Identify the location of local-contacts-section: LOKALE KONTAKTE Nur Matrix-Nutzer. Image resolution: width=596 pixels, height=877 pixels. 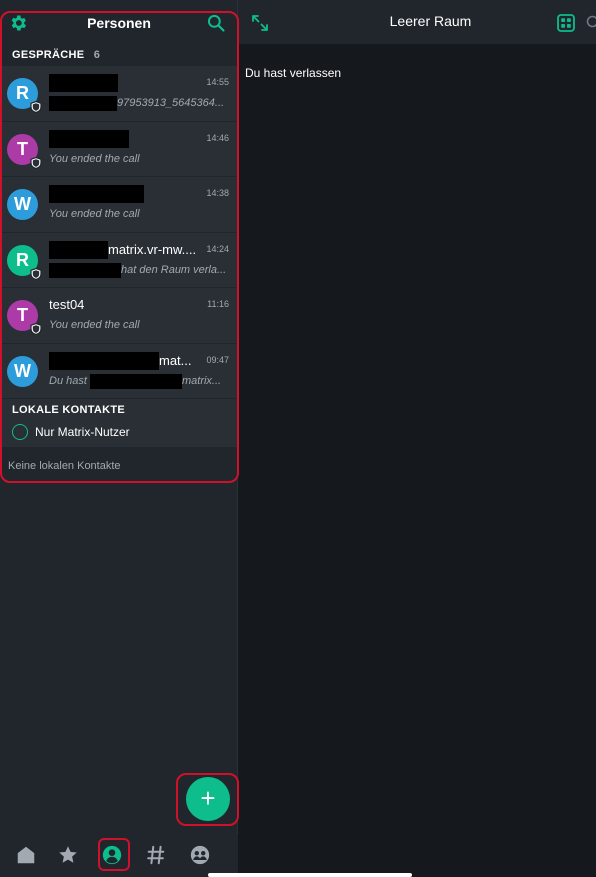
(119, 423).